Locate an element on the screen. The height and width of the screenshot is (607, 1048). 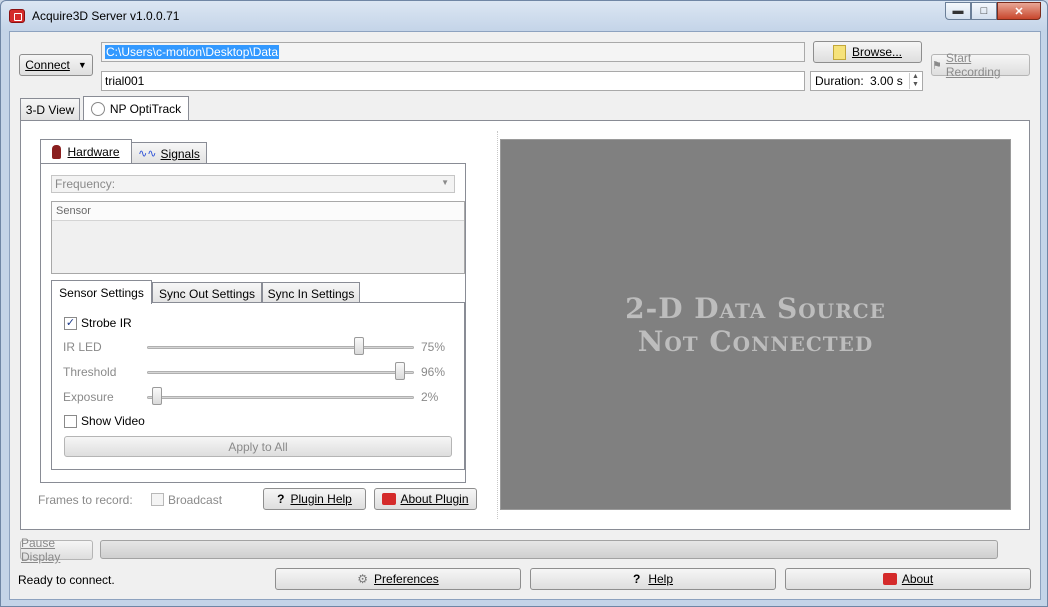
start-recording-button: ⚑ Start Recording is located at coordinates (980, 65).